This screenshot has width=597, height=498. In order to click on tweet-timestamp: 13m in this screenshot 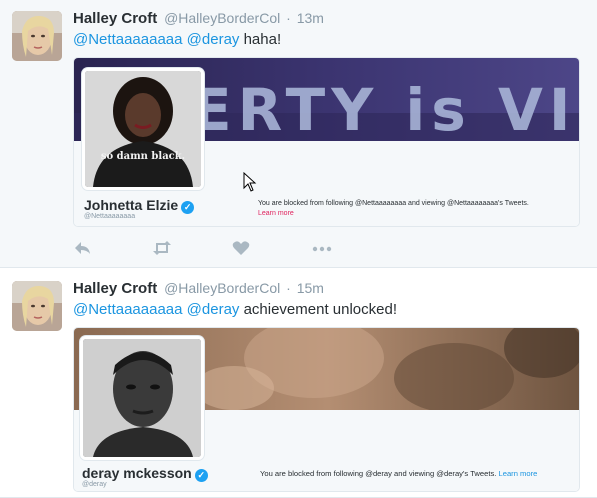, I will do `click(310, 18)`.